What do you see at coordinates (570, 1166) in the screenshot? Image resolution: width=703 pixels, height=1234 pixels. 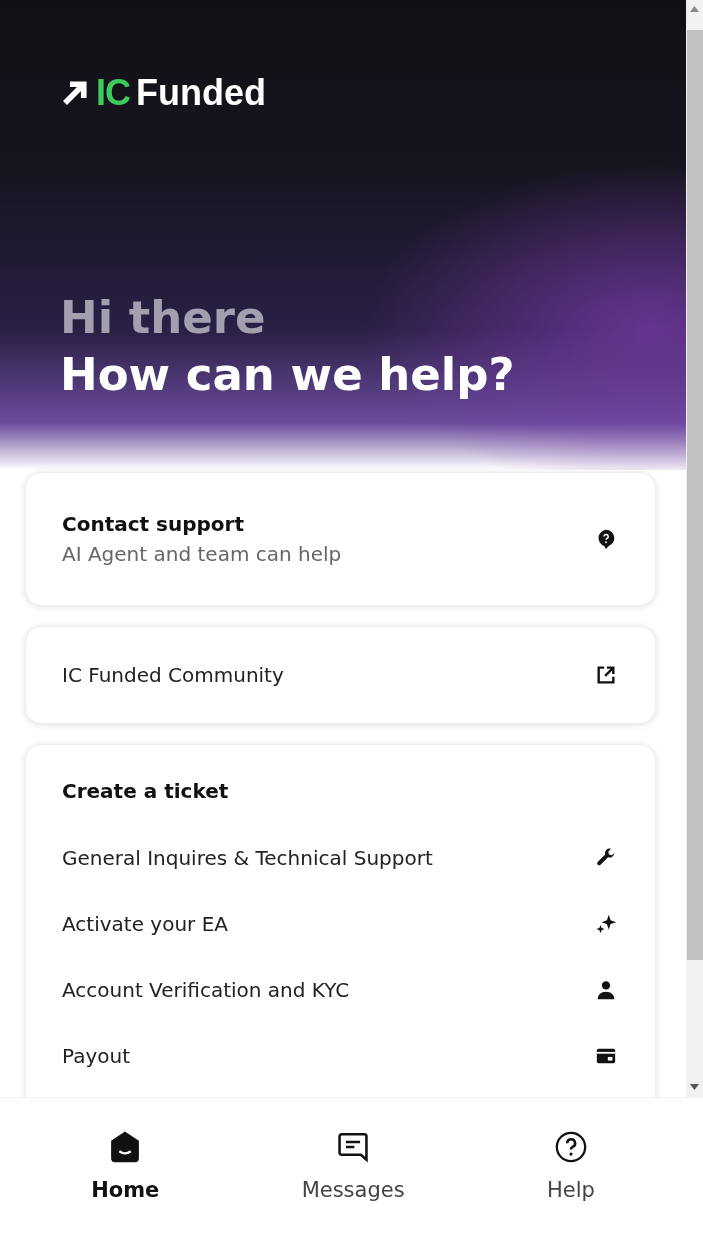 I see `nav-tab: Help` at bounding box center [570, 1166].